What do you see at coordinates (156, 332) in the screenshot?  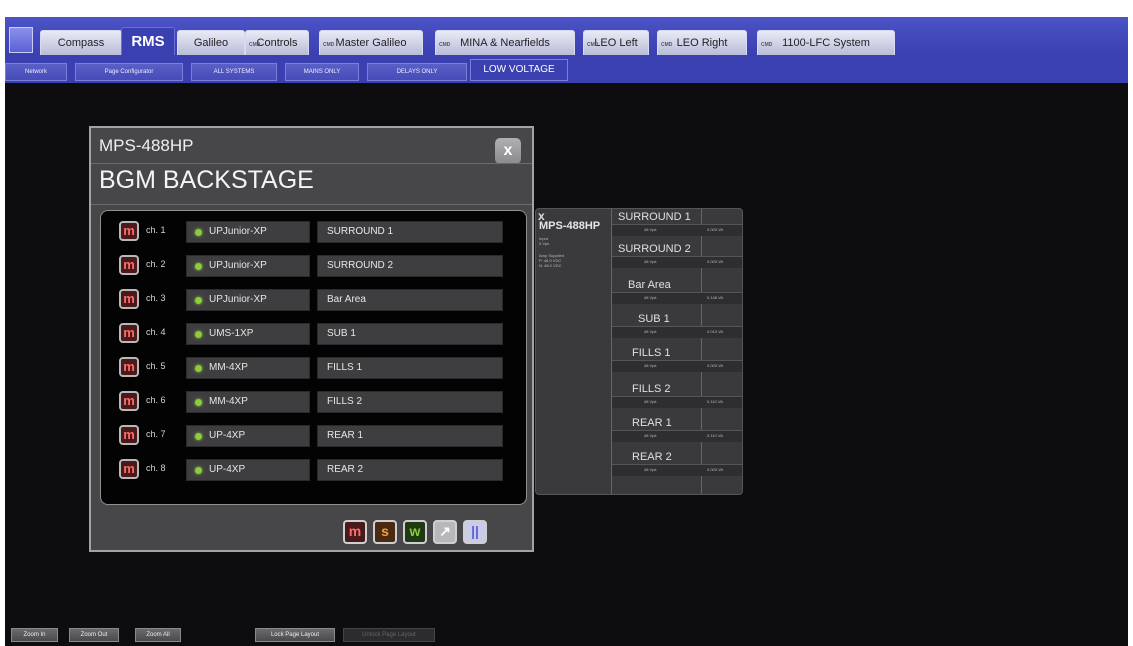 I see `channel-label: ch. 4` at bounding box center [156, 332].